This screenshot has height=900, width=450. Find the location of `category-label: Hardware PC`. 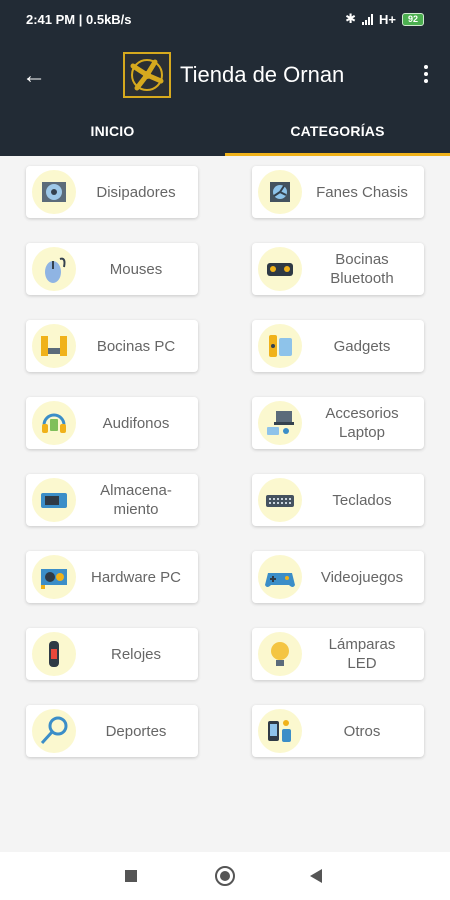

category-label: Hardware PC is located at coordinates (136, 577).